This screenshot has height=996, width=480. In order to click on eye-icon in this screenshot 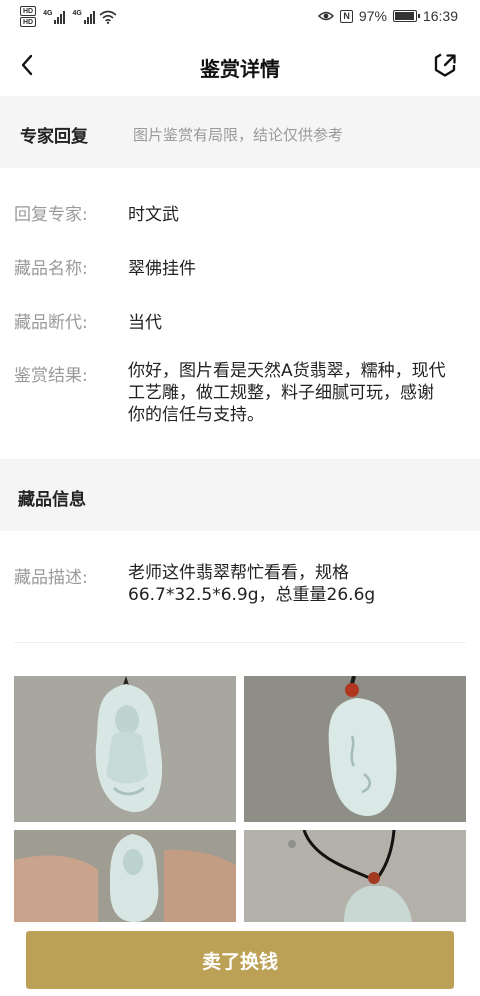, I will do `click(326, 16)`.